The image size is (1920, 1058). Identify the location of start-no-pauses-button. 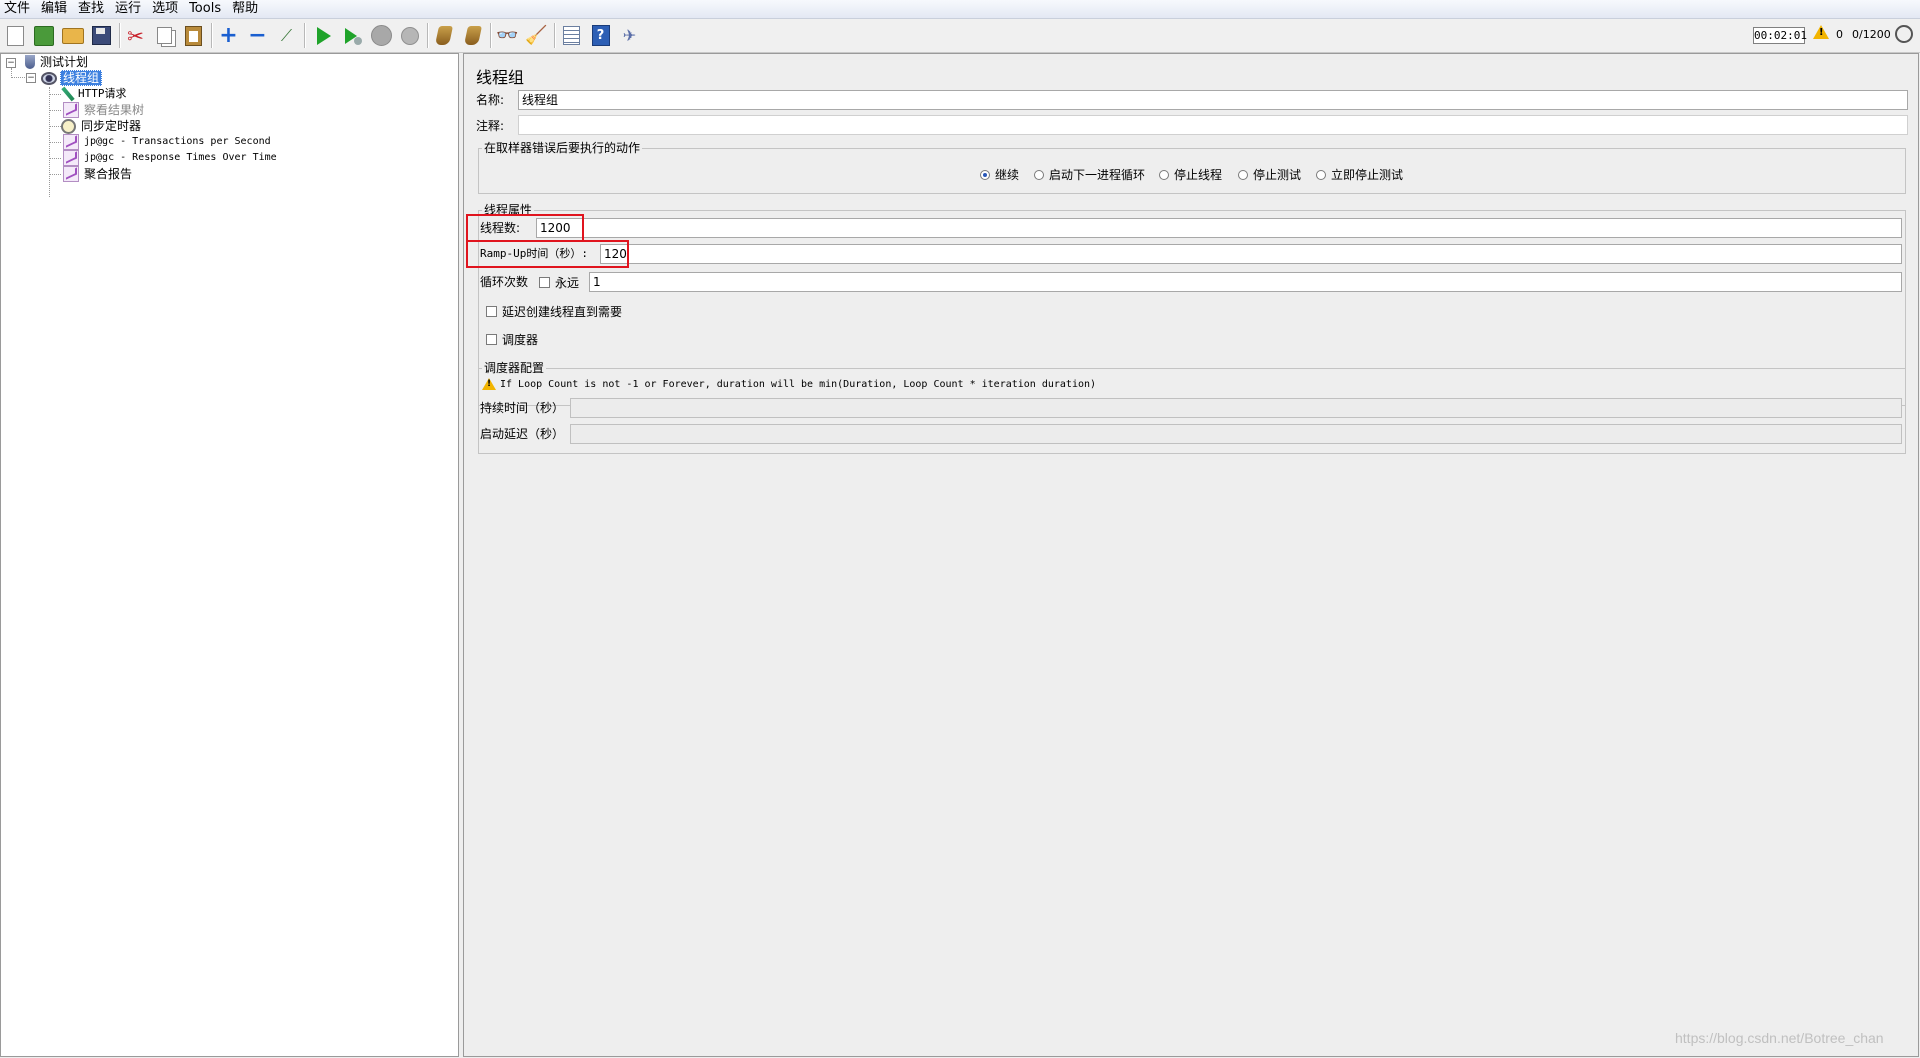
(352, 35).